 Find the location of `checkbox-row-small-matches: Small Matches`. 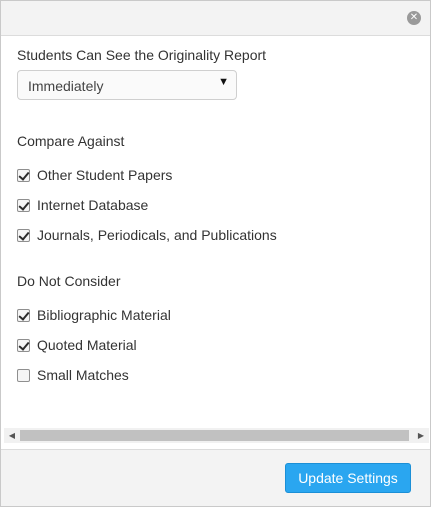

checkbox-row-small-matches: Small Matches is located at coordinates (73, 375).